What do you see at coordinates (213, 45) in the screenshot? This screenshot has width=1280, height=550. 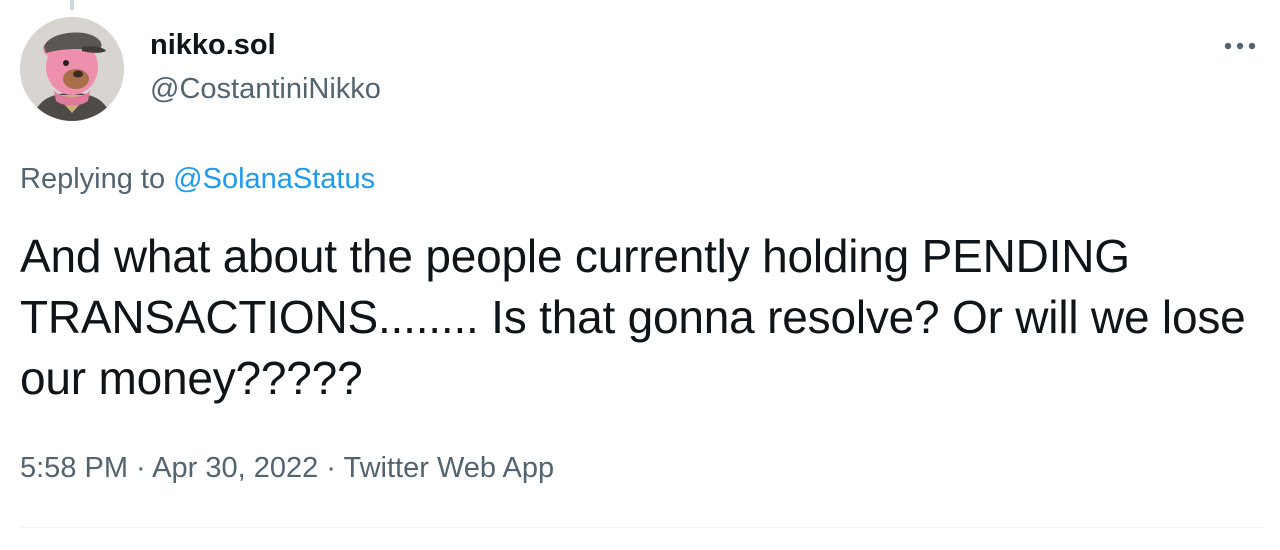 I see `author-display-name: nikko.sol` at bounding box center [213, 45].